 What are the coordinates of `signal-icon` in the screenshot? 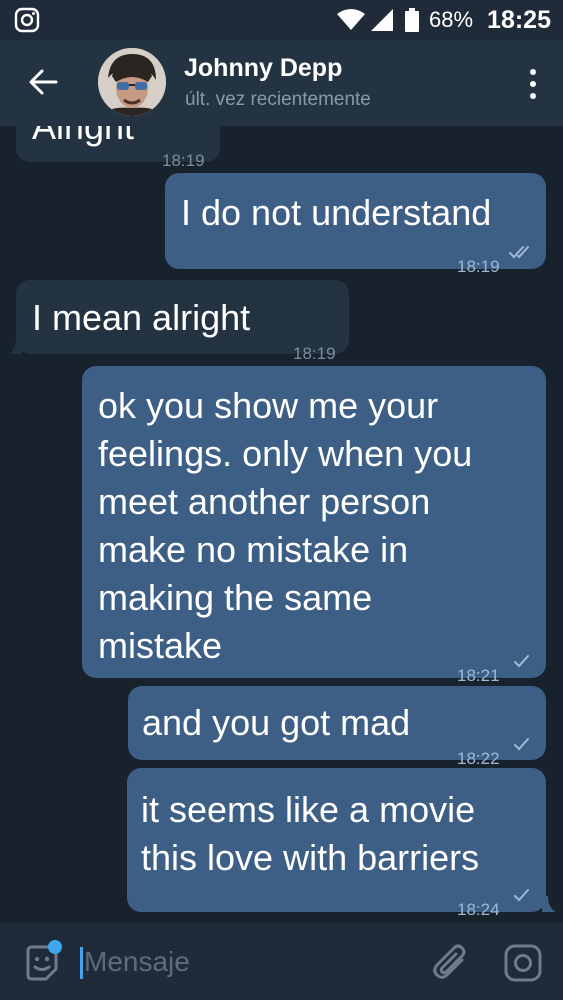 It's located at (382, 20).